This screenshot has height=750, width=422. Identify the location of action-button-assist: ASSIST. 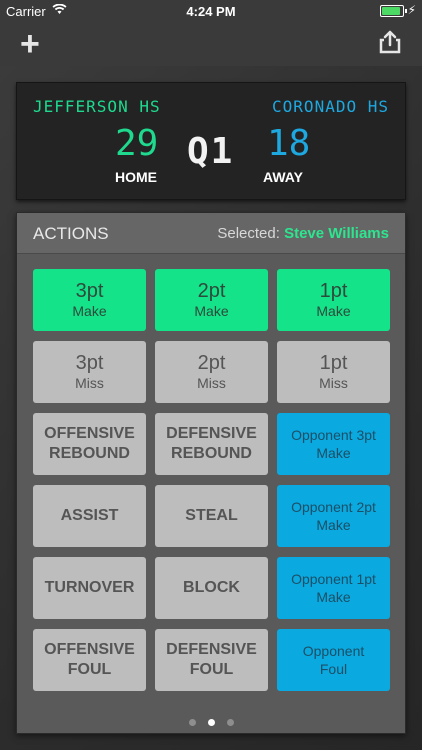
(89, 516).